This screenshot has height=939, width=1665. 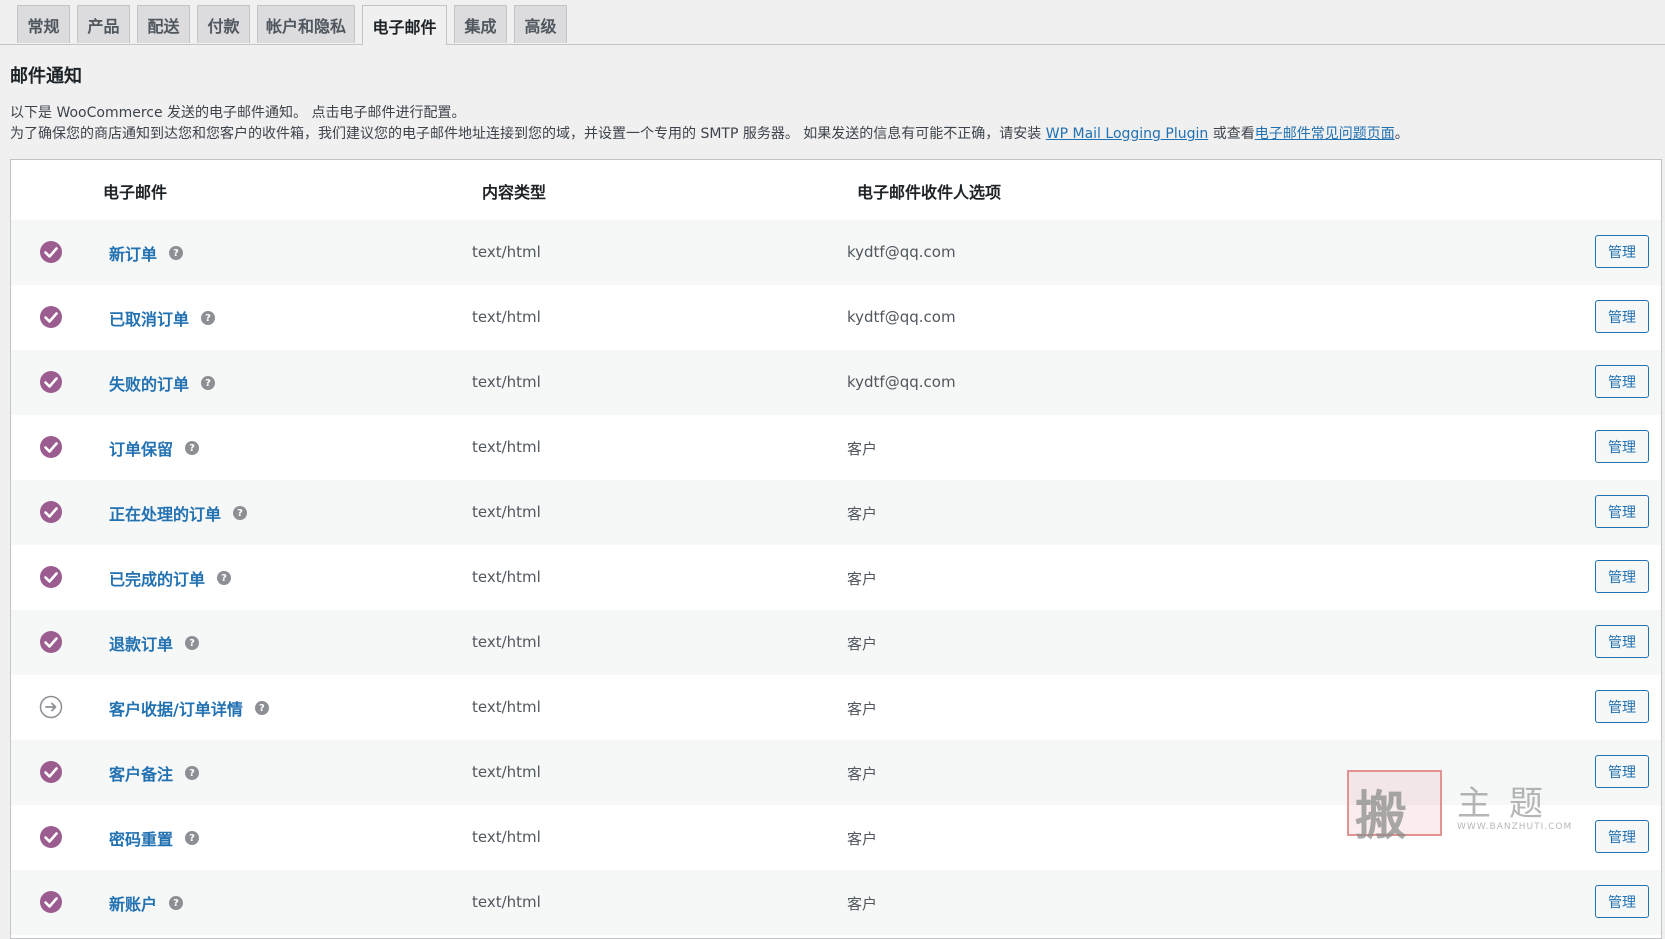 I want to click on table-row: 订单保留? text/html 客户 管理, so click(x=836, y=447).